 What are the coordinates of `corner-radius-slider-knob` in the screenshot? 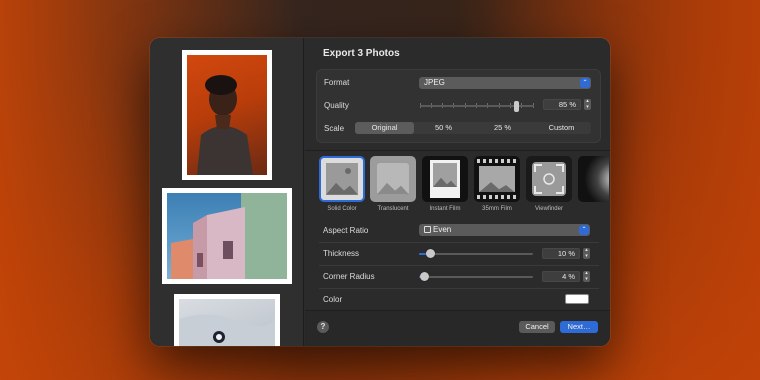 It's located at (424, 276).